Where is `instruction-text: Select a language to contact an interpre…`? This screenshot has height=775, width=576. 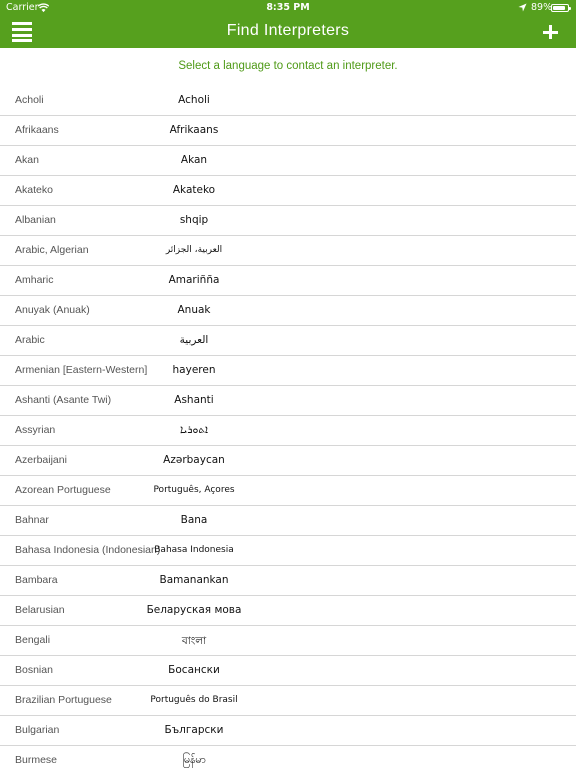 instruction-text: Select a language to contact an interpre… is located at coordinates (288, 66).